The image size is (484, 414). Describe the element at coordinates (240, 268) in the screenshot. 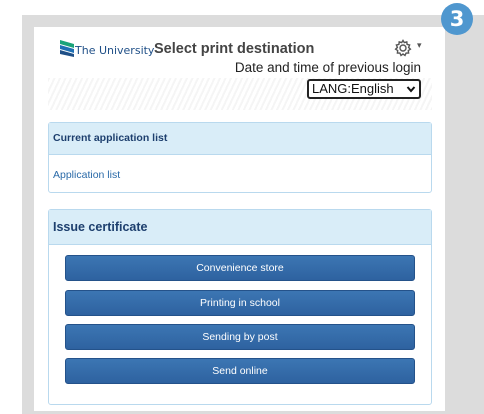

I see `convenience-store-button: Convenience store` at that location.